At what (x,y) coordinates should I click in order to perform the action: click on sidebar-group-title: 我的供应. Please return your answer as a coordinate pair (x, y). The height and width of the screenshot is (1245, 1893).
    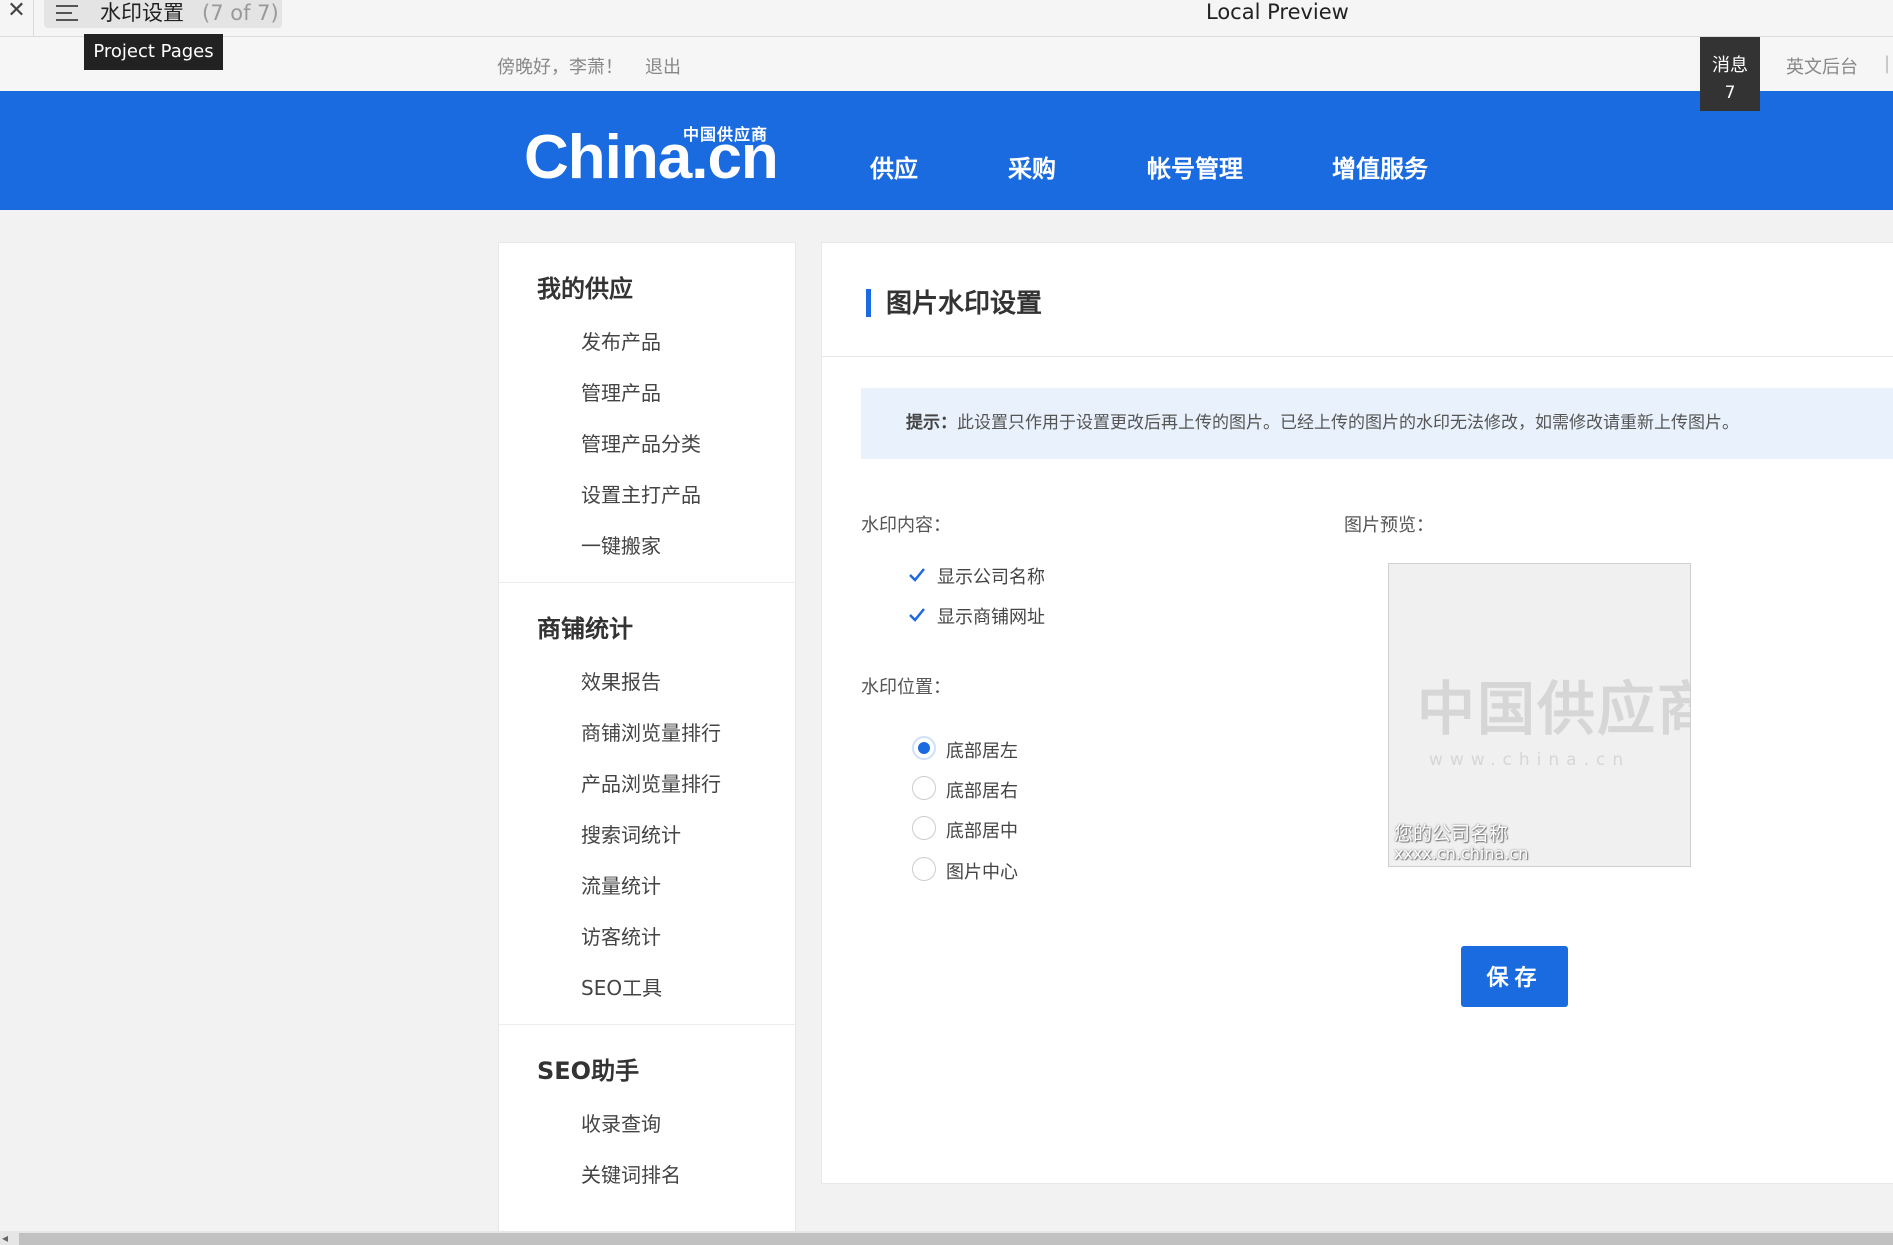
    Looking at the image, I should click on (585, 289).